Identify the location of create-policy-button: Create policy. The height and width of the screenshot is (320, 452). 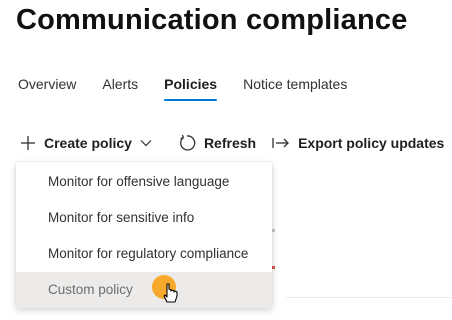
(93, 143).